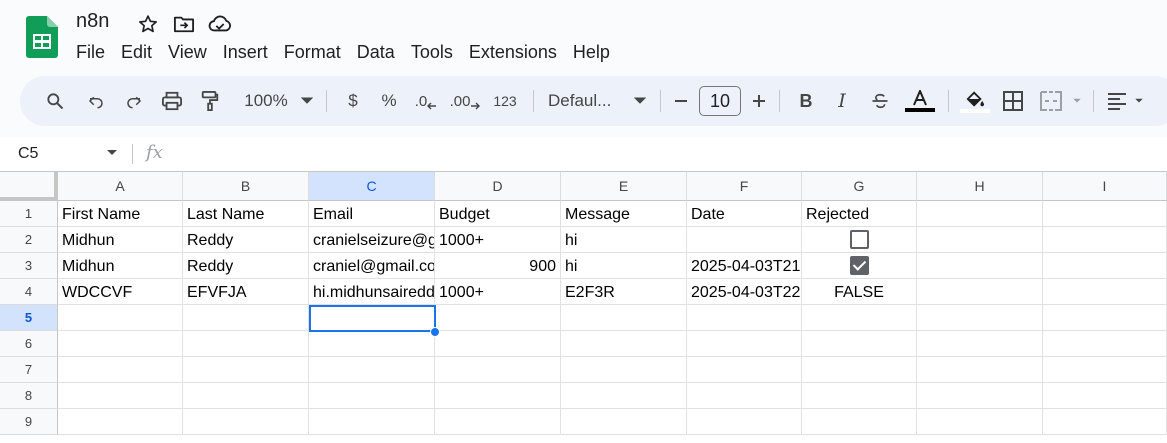  I want to click on redo-icon, so click(134, 101).